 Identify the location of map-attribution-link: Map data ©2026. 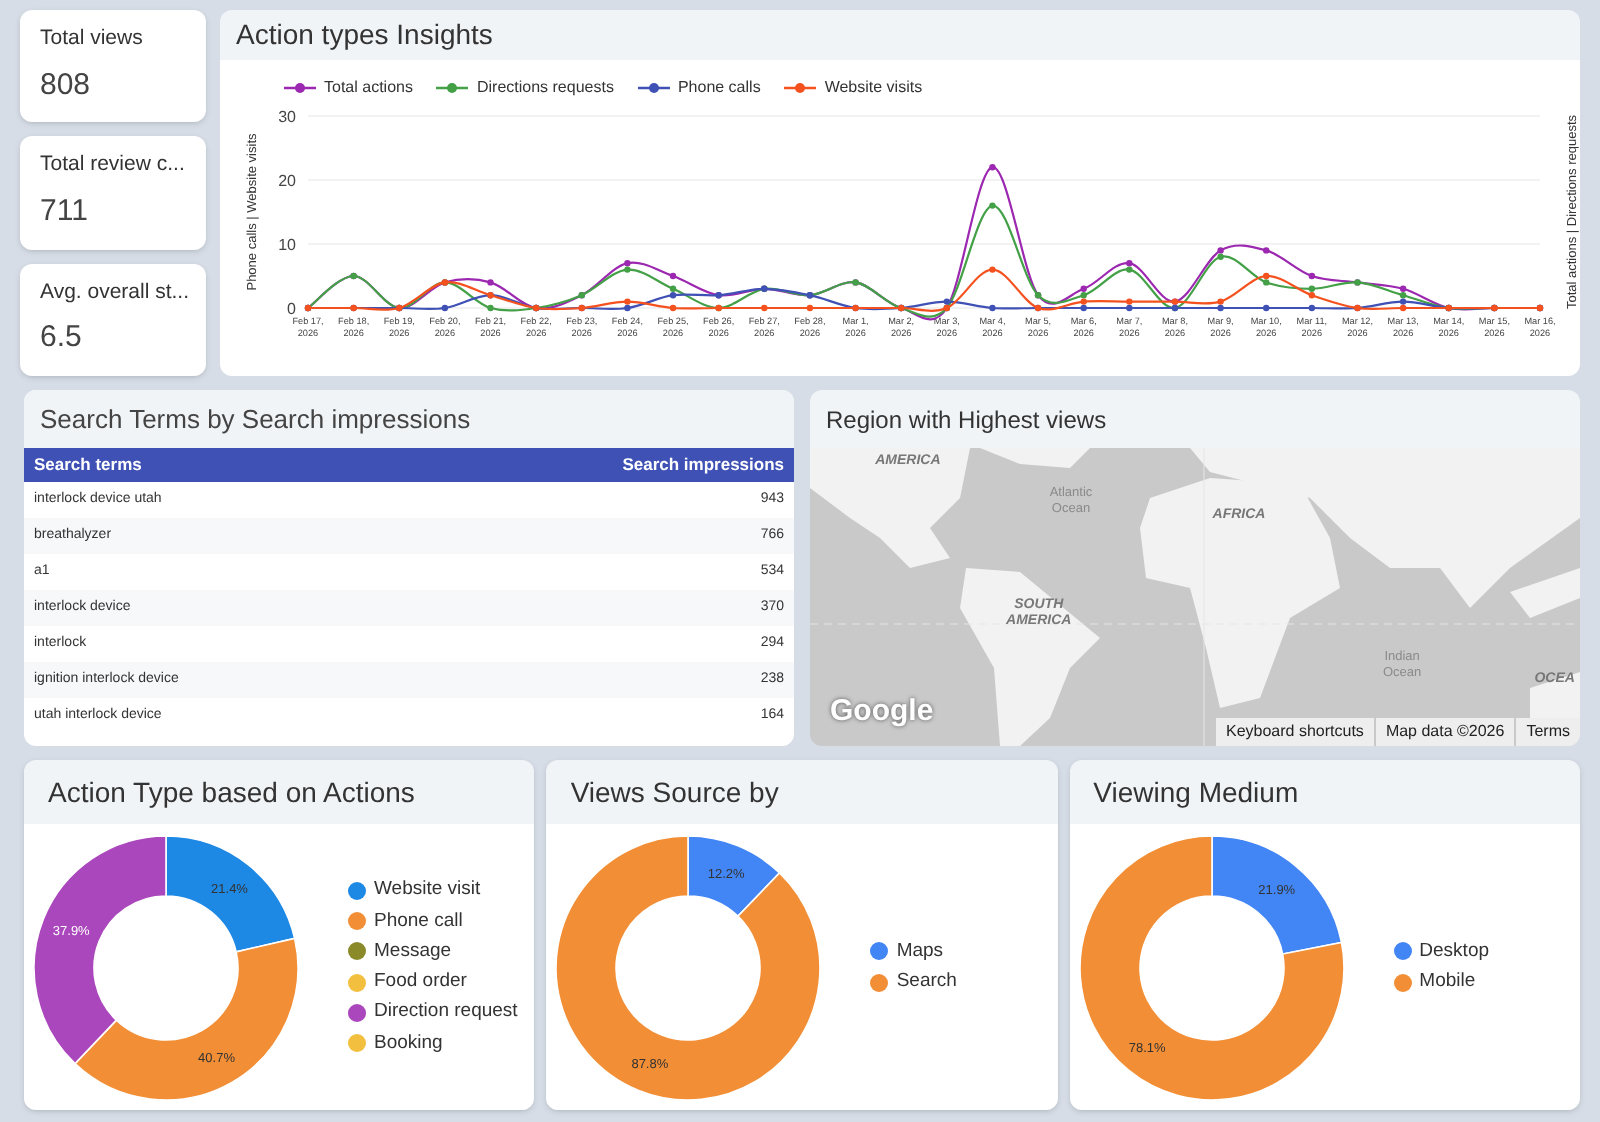
(1445, 732).